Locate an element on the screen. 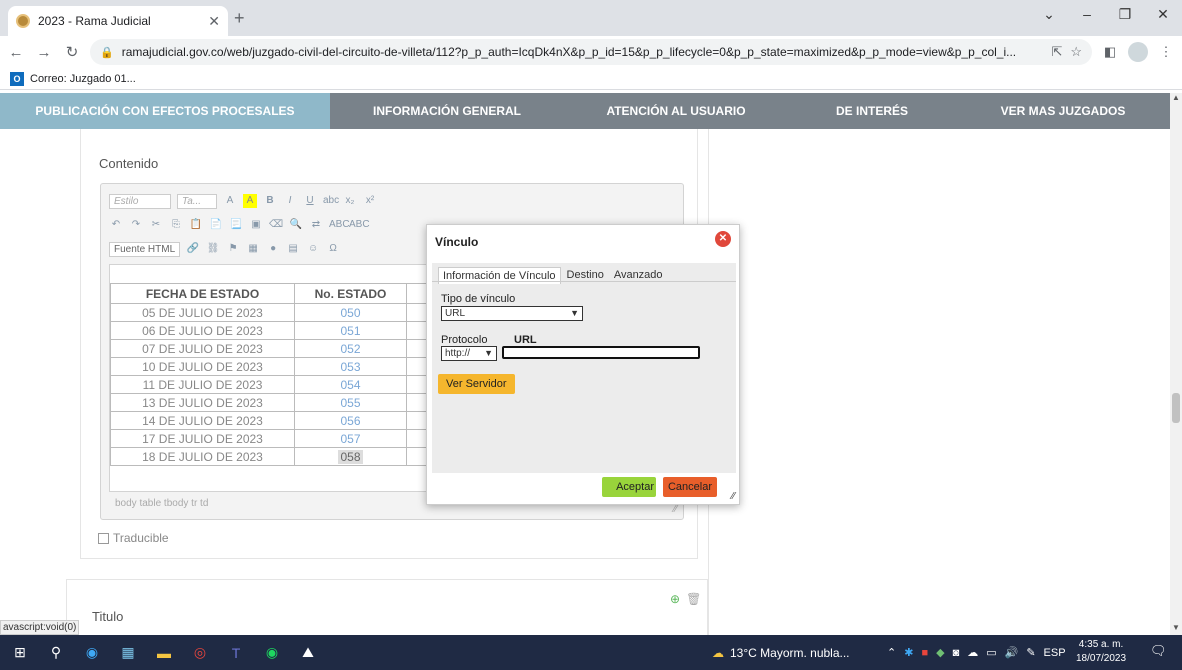  anchor-icon: ⚑ is located at coordinates (233, 249).